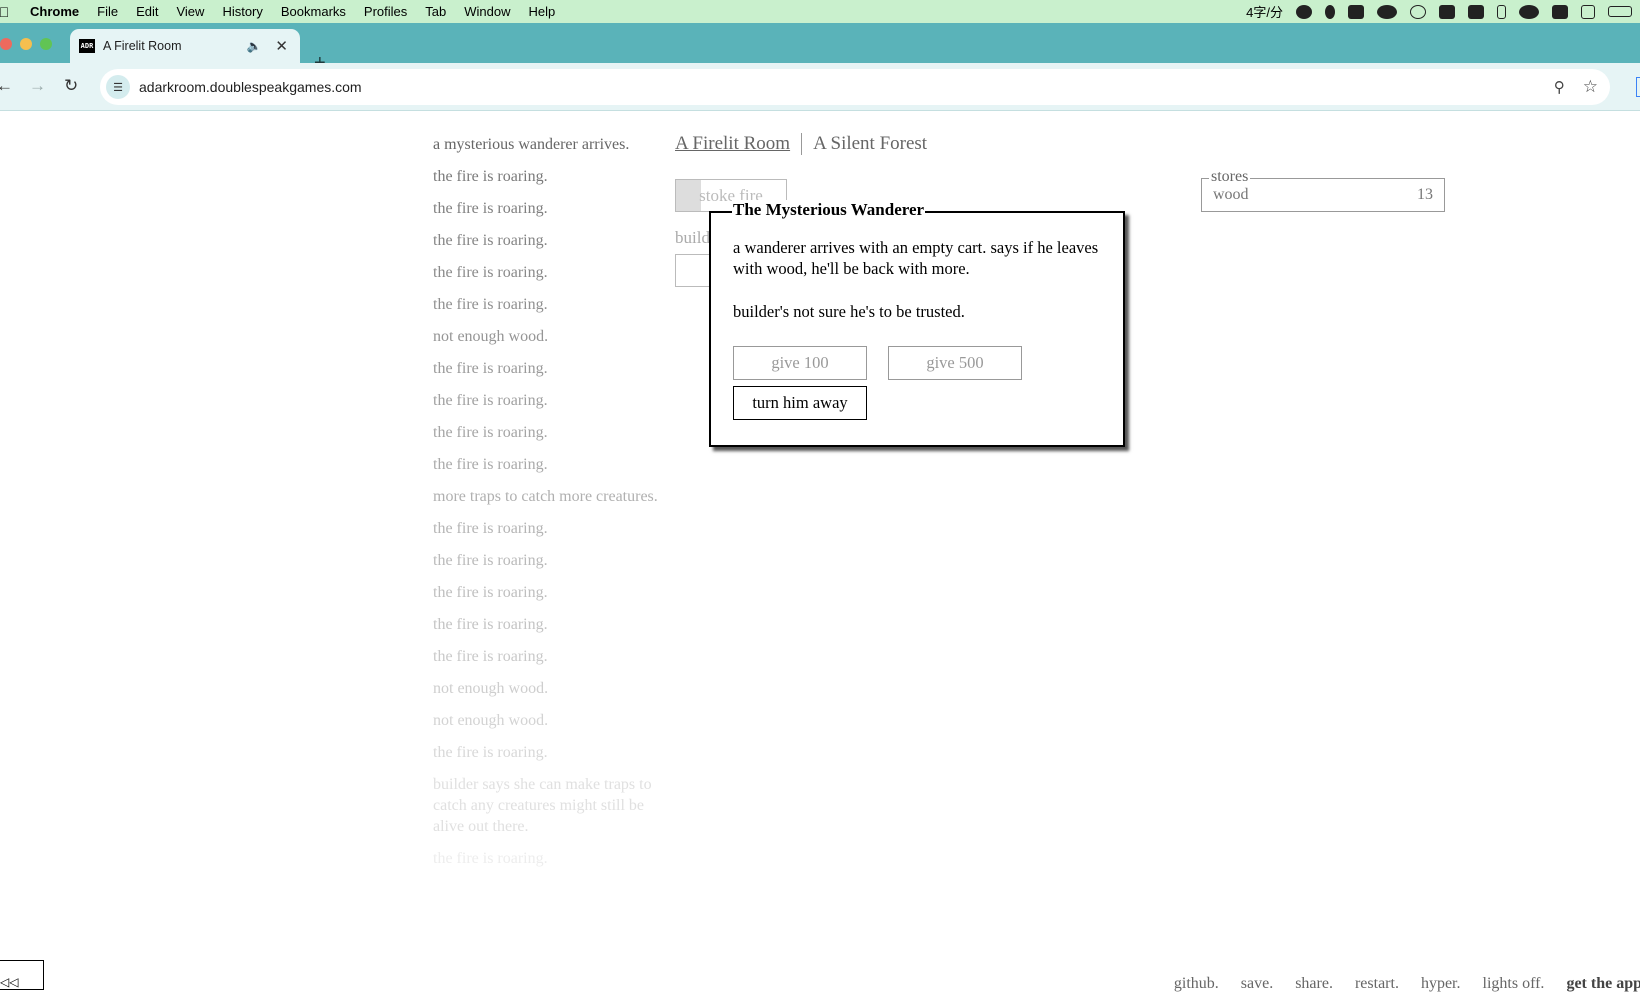 The image size is (1640, 993). What do you see at coordinates (1196, 984) in the screenshot?
I see `footer-github-link: github.` at bounding box center [1196, 984].